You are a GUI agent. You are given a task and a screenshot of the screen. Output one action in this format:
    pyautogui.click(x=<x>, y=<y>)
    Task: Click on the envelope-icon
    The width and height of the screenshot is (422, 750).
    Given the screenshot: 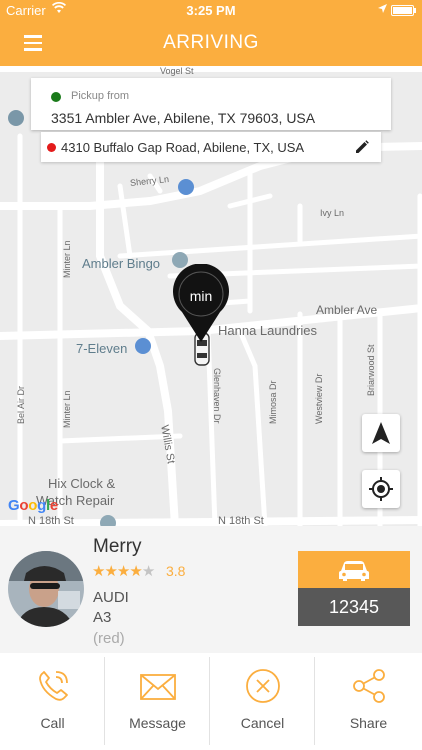 What is the action you would take?
    pyautogui.click(x=158, y=687)
    